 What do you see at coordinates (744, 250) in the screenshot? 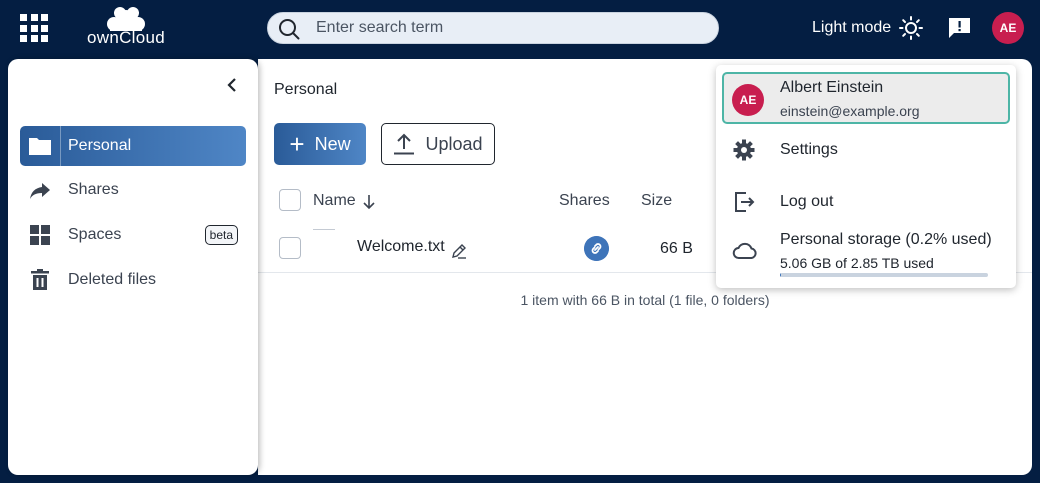
I see `cloud-icon` at bounding box center [744, 250].